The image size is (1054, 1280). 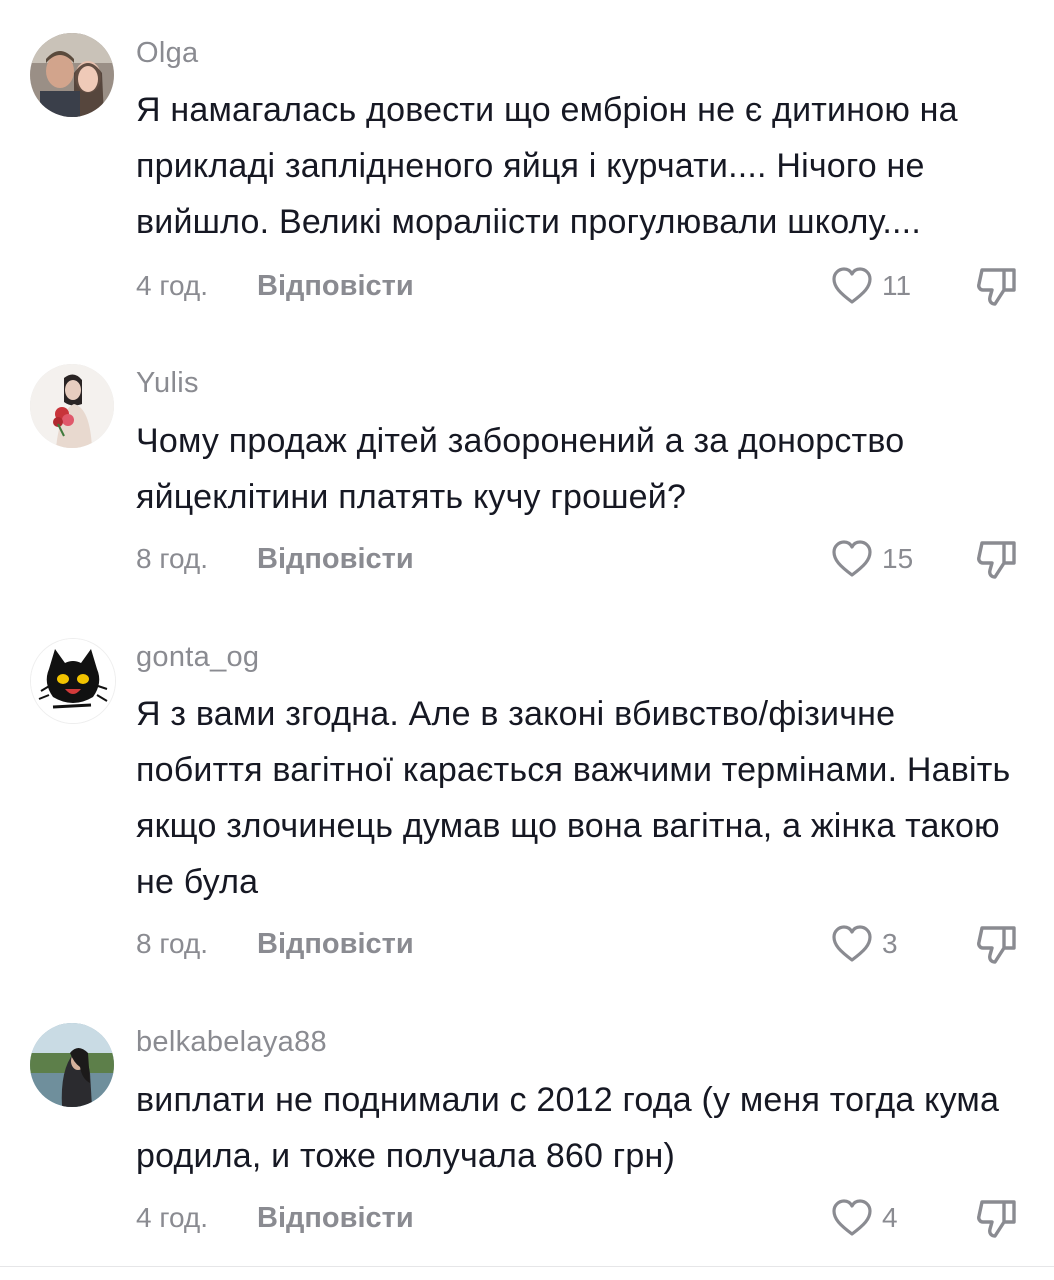 What do you see at coordinates (890, 1217) in the screenshot?
I see `like-count: 4` at bounding box center [890, 1217].